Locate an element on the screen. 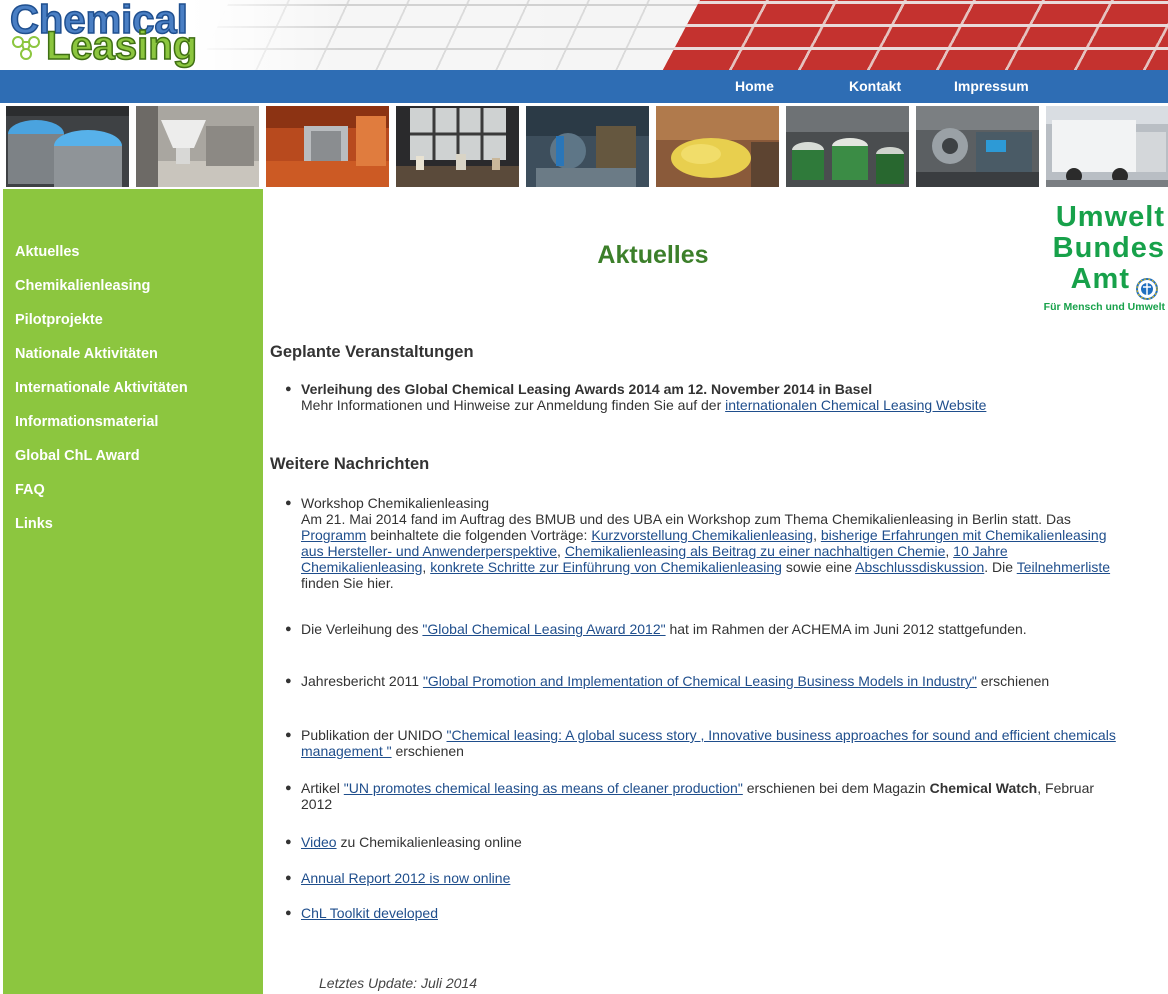  photo-strip is located at coordinates (584, 146).